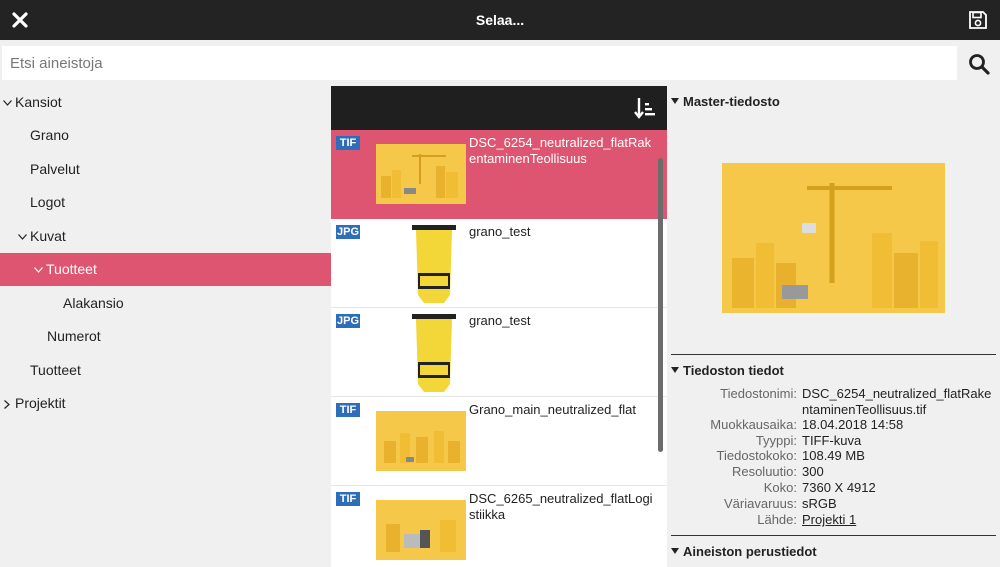 The height and width of the screenshot is (567, 1000). Describe the element at coordinates (853, 424) in the screenshot. I see `meta-value: 18.04.2018 14:58` at that location.